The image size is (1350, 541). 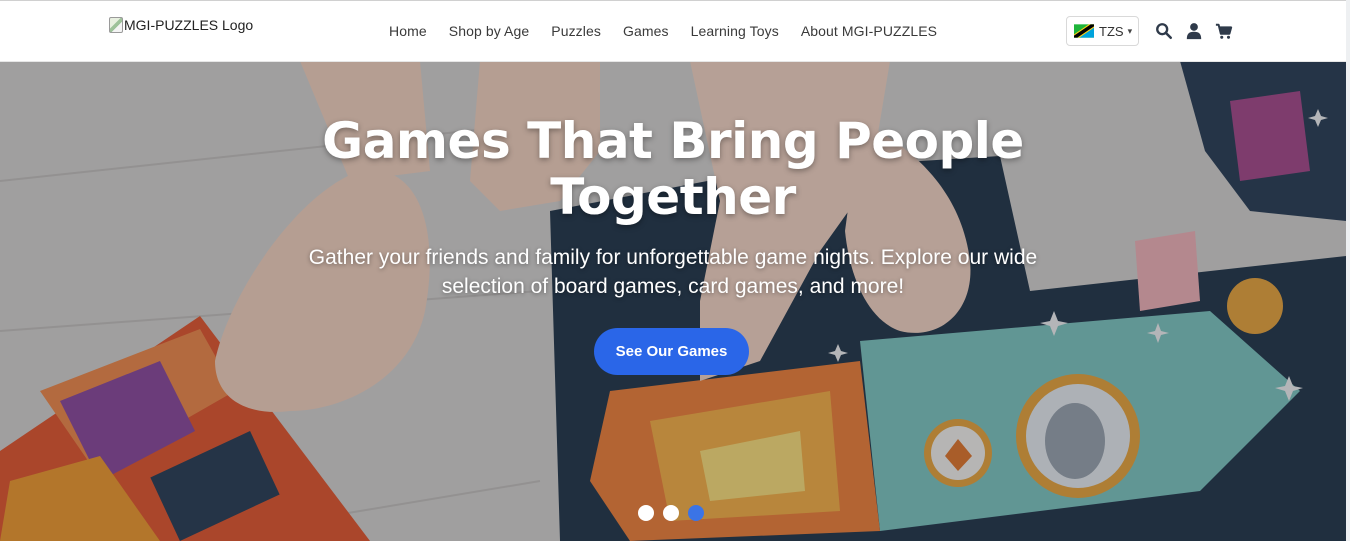 I want to click on currency-code: TZS, so click(x=1111, y=31).